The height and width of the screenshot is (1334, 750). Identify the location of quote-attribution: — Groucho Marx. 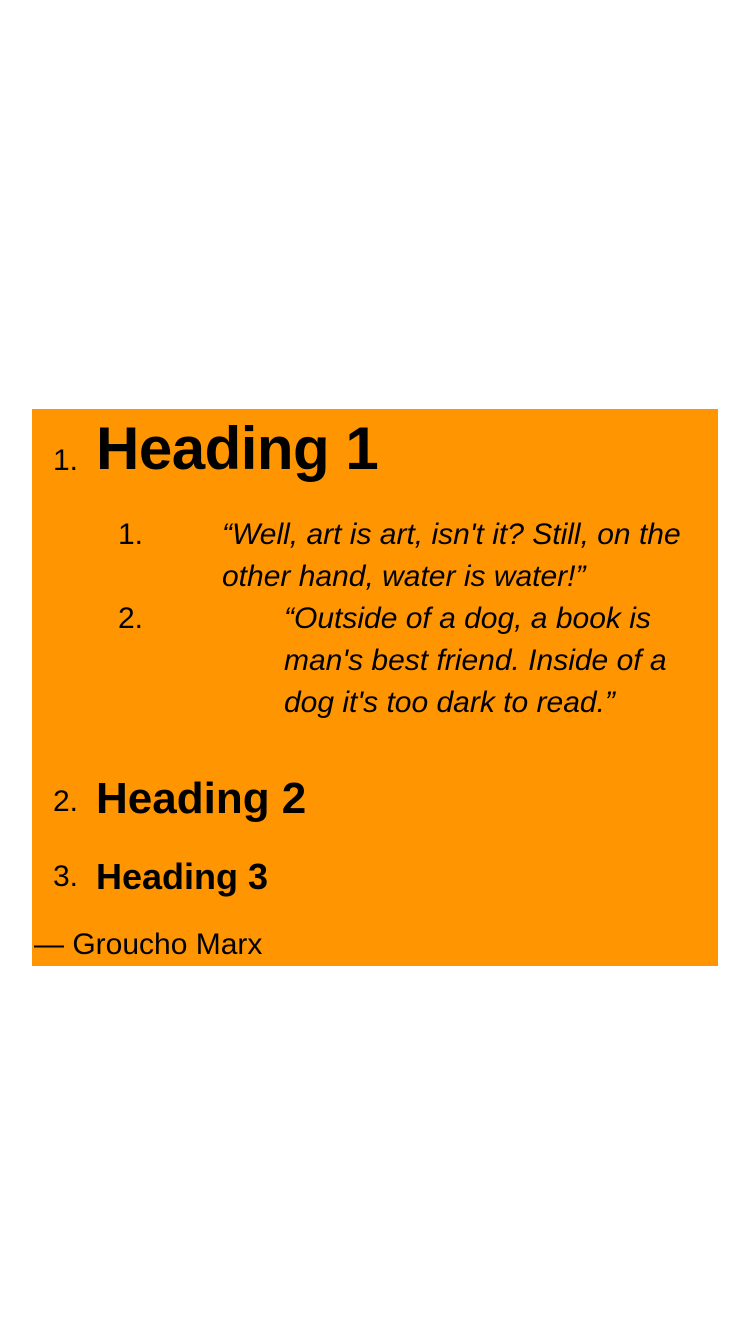
(148, 944).